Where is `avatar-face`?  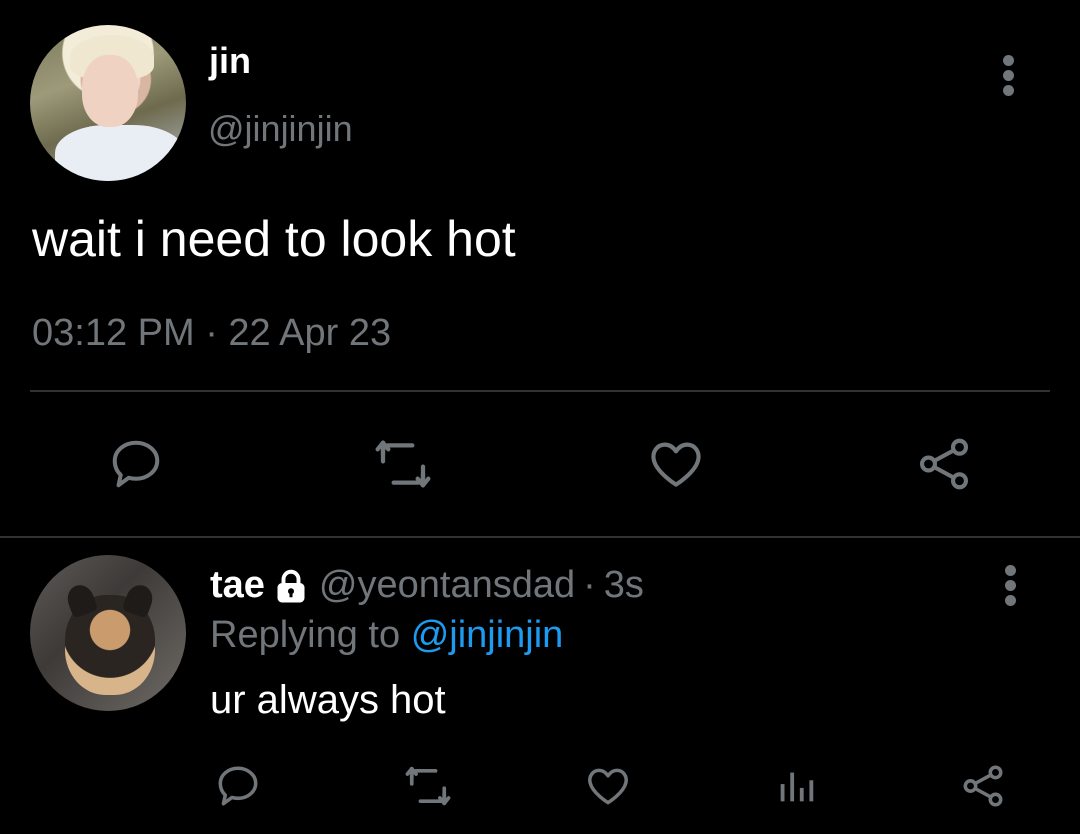 avatar-face is located at coordinates (110, 91).